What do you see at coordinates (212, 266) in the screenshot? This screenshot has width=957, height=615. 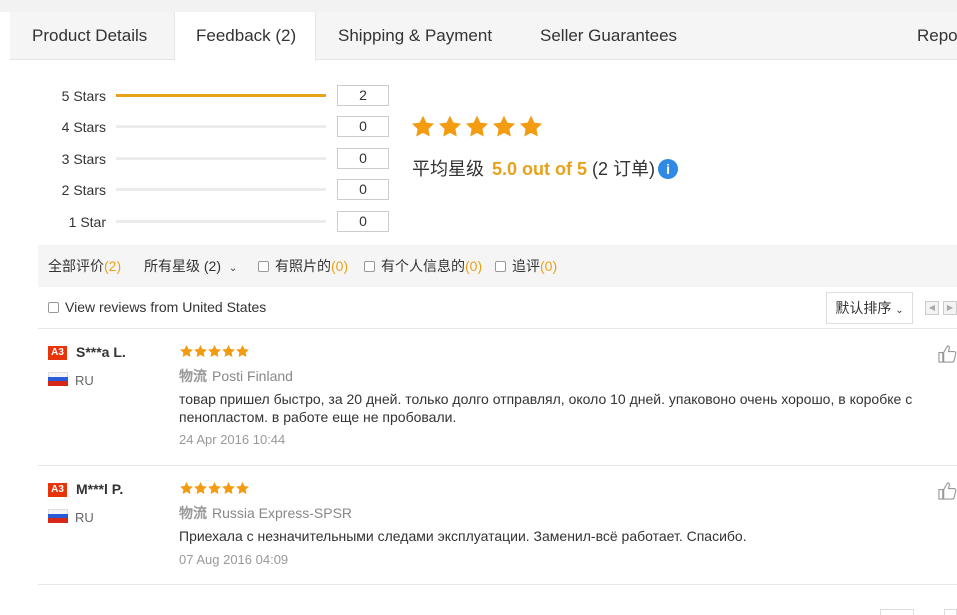 I see `filter-stars-count: (2)` at bounding box center [212, 266].